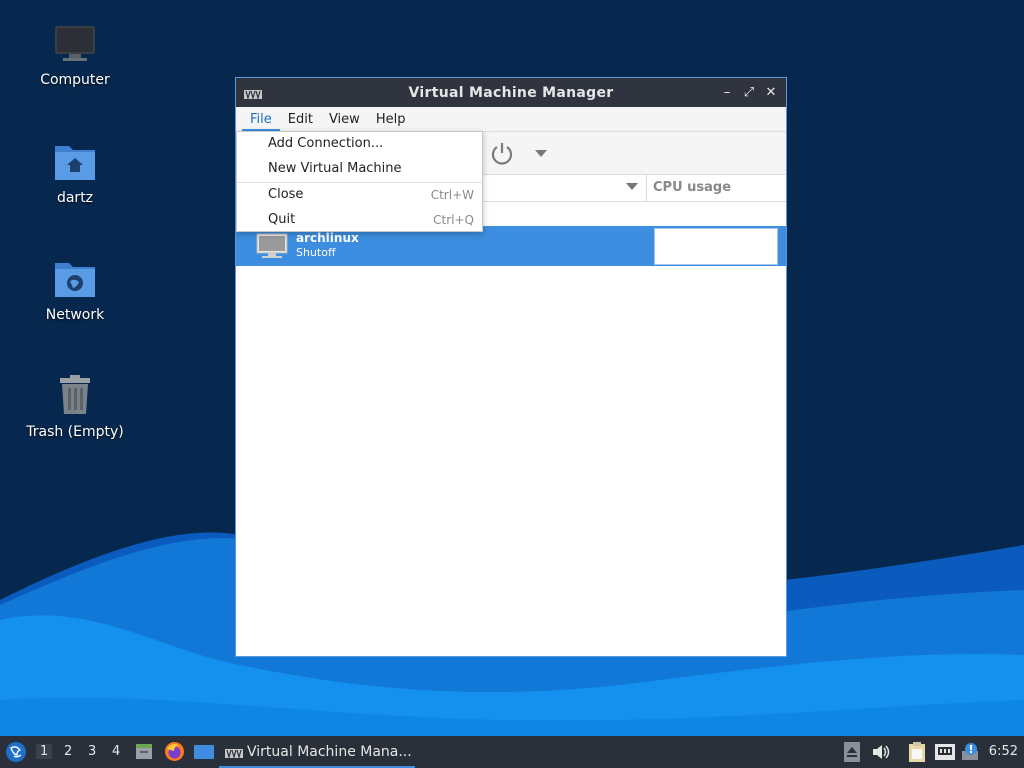 The width and height of the screenshot is (1024, 768). Describe the element at coordinates (75, 44) in the screenshot. I see `monitor-icon` at that location.